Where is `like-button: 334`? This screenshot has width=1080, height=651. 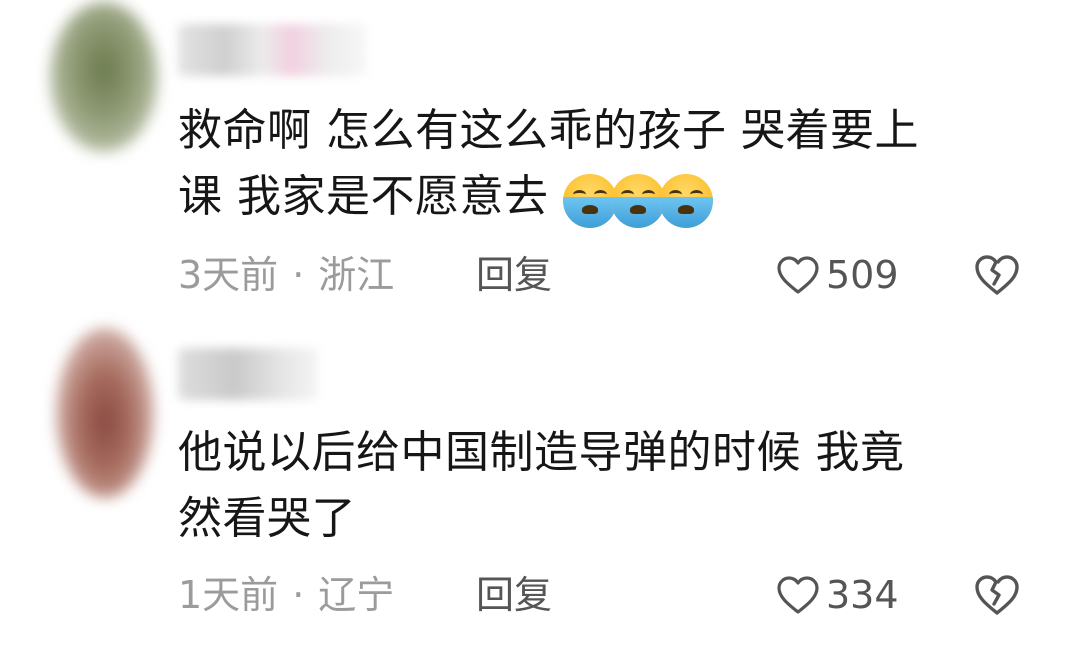
like-button: 334 is located at coordinates (837, 595).